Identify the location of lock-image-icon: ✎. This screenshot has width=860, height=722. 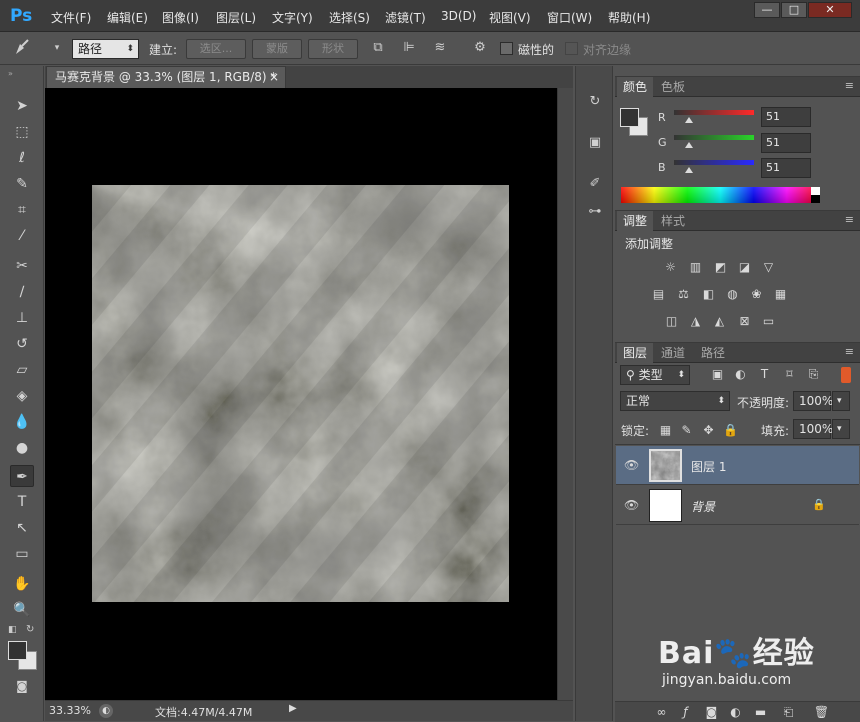
(686, 430).